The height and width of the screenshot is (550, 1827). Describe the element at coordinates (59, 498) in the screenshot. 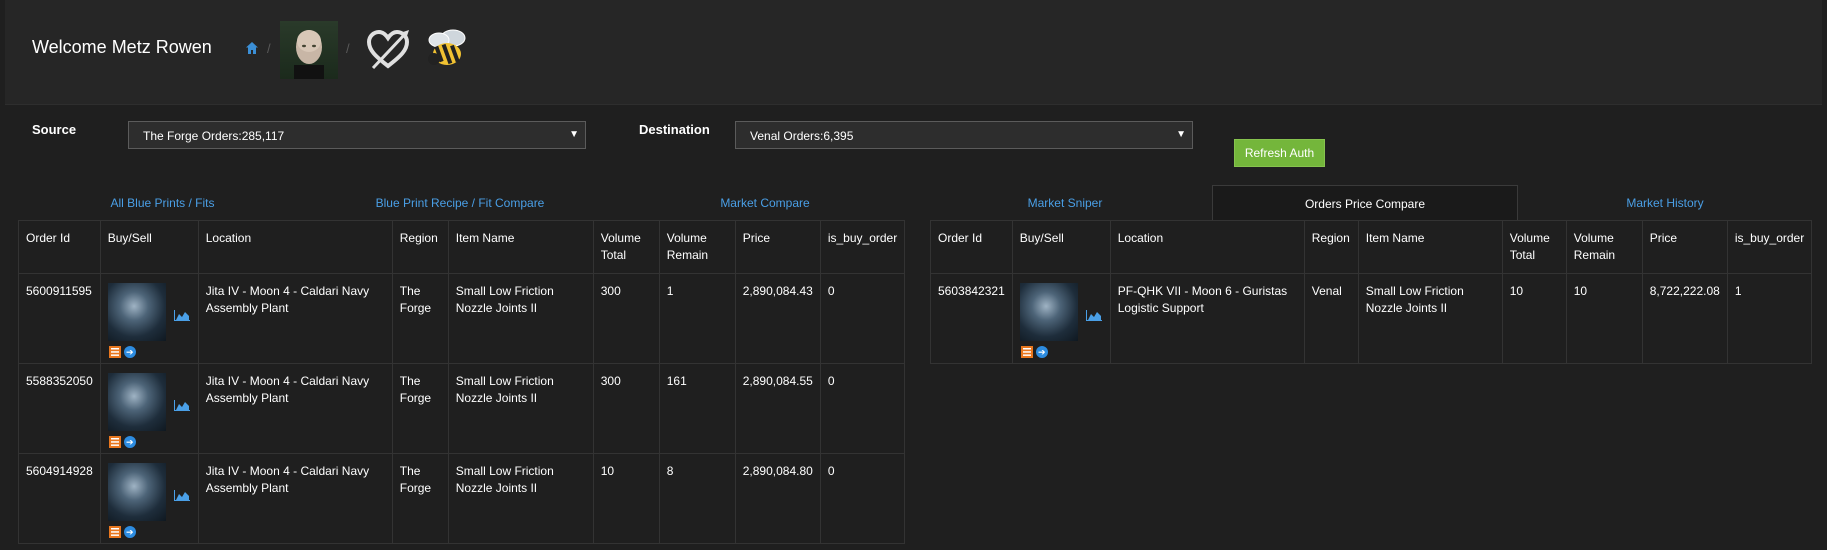

I see `order-id-cell: 5604914928` at that location.